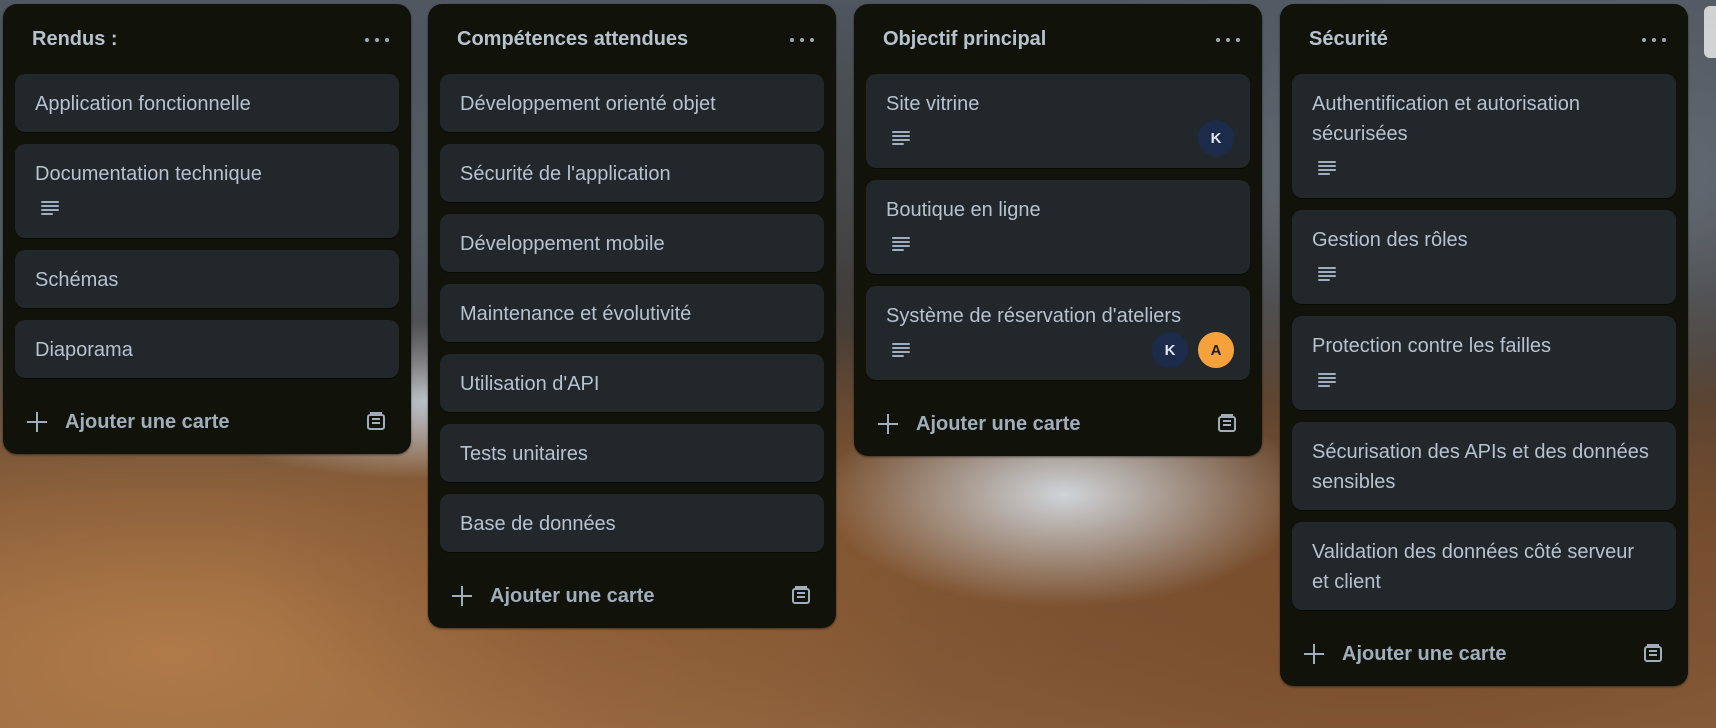 This screenshot has width=1716, height=728. Describe the element at coordinates (1390, 240) in the screenshot. I see `card-title: Gestion des rôles` at that location.